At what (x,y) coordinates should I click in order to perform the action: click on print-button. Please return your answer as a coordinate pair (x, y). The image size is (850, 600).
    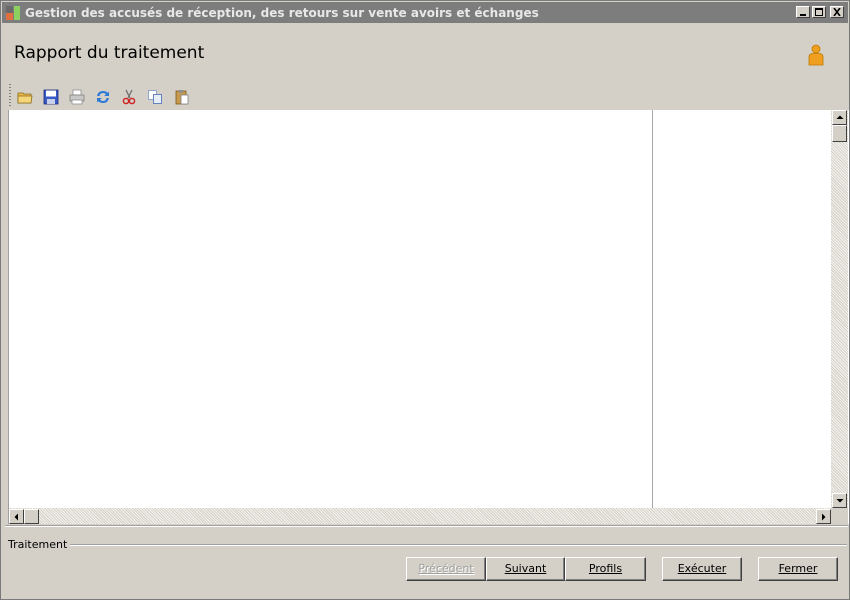
    Looking at the image, I should click on (77, 97).